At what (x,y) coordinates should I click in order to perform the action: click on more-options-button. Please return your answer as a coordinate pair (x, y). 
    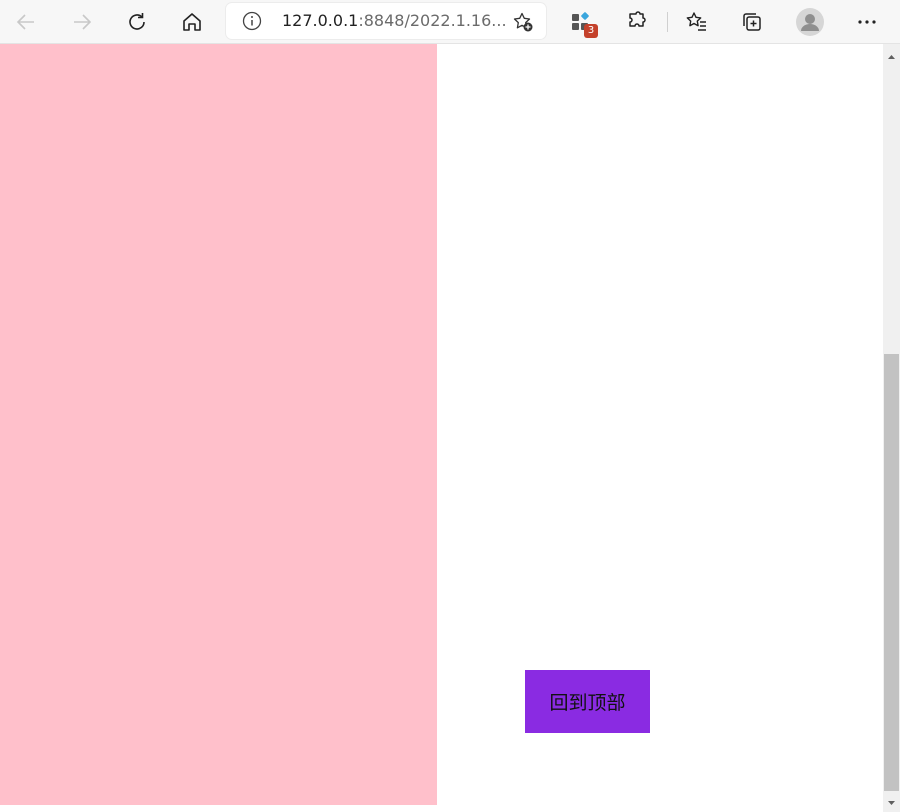
    Looking at the image, I should click on (867, 22).